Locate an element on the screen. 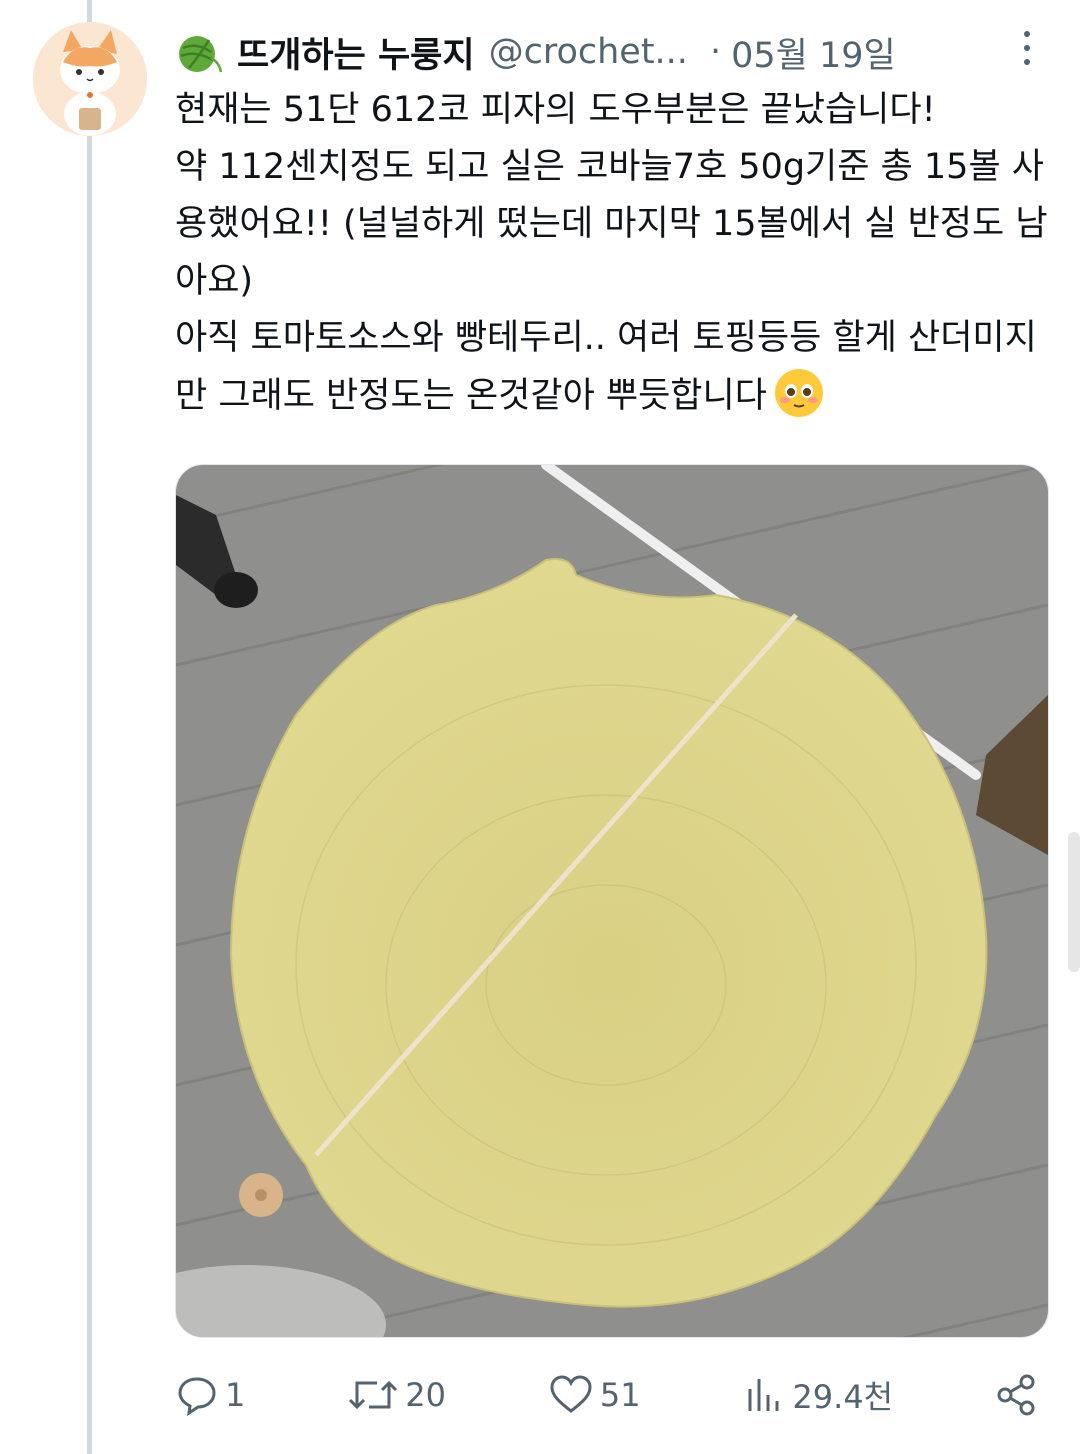  tweet-actions: 1 20 51 29.4천 is located at coordinates (610, 1395).